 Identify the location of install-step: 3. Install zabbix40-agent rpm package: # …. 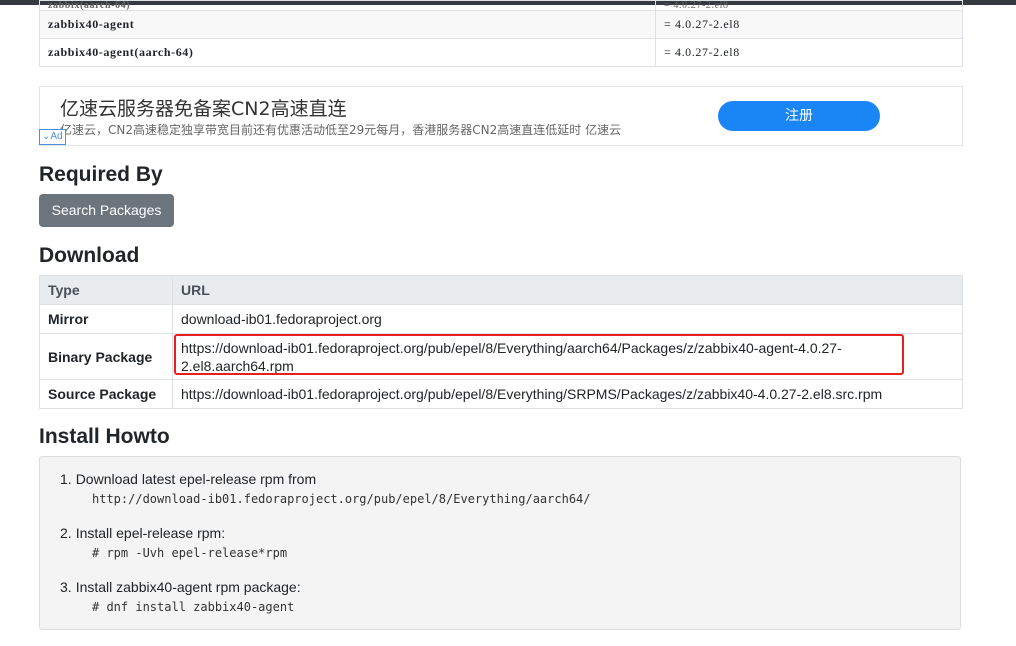
(180, 596).